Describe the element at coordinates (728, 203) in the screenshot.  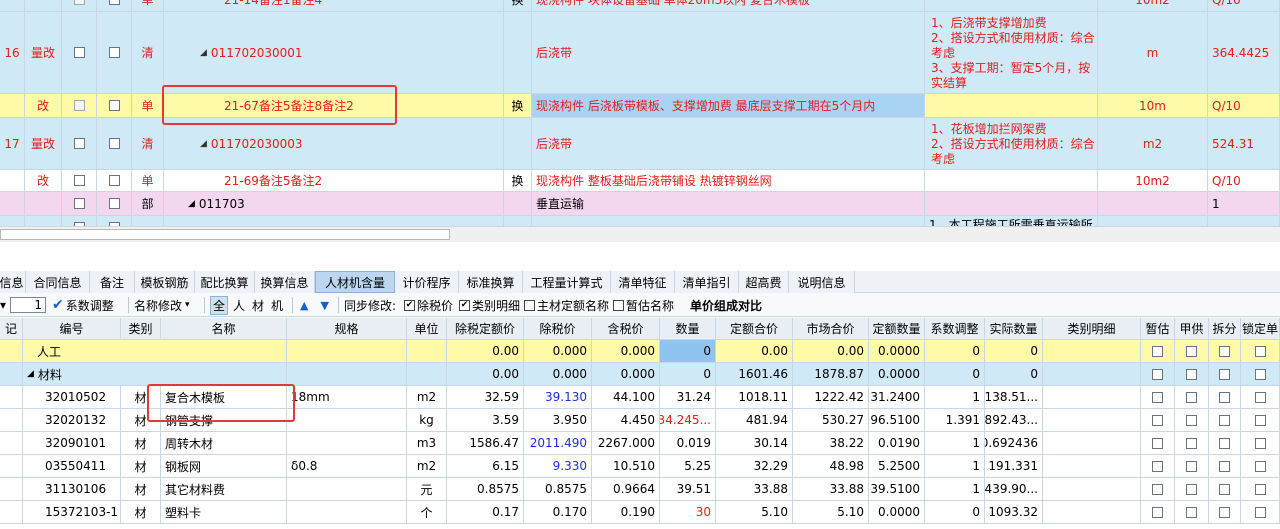
I see `bill-name-cell: 垂直运输` at that location.